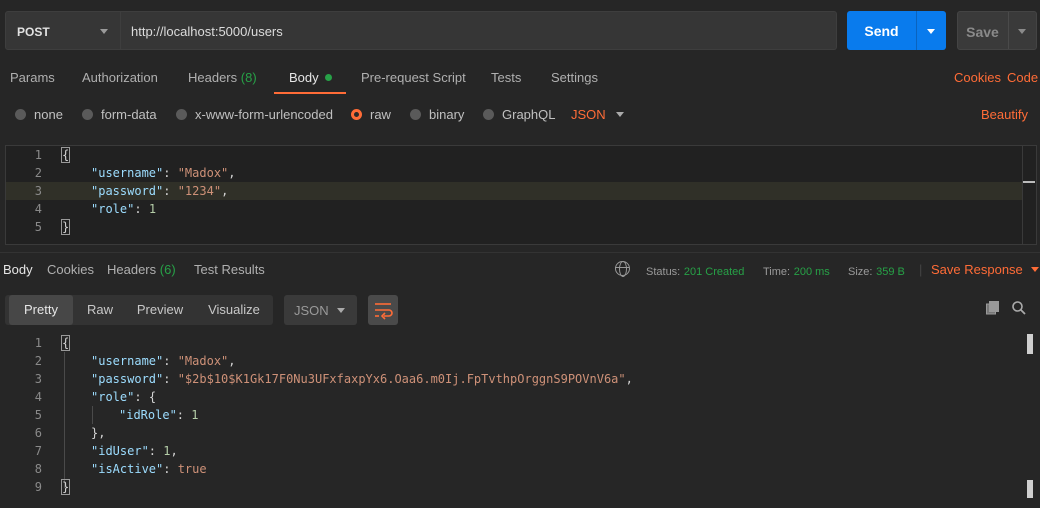 The height and width of the screenshot is (508, 1040). What do you see at coordinates (207, 31) in the screenshot?
I see `url-value: http://localhost:5000/users` at bounding box center [207, 31].